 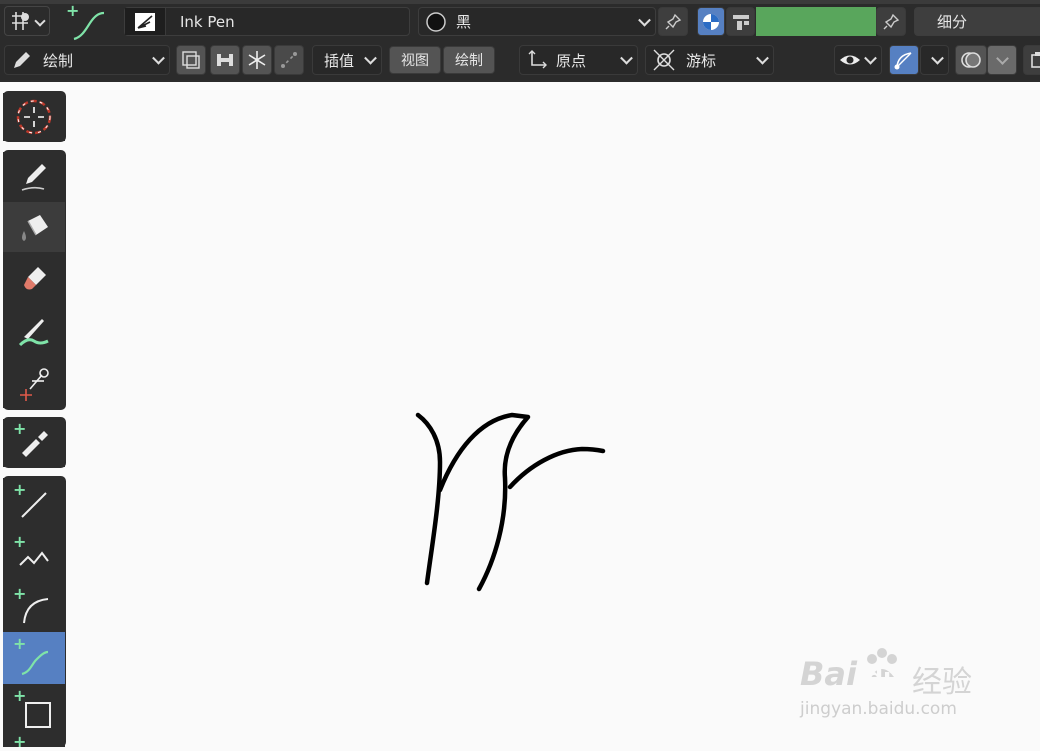 I want to click on cursor-label: 游标, so click(x=701, y=60).